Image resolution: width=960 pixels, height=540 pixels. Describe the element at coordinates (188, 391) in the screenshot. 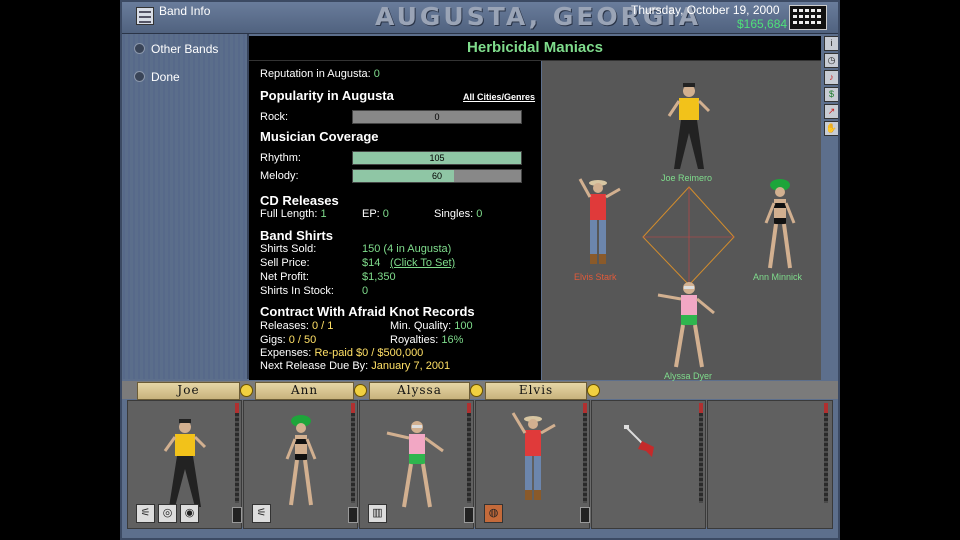

I see `tab-joe: Joe` at that location.